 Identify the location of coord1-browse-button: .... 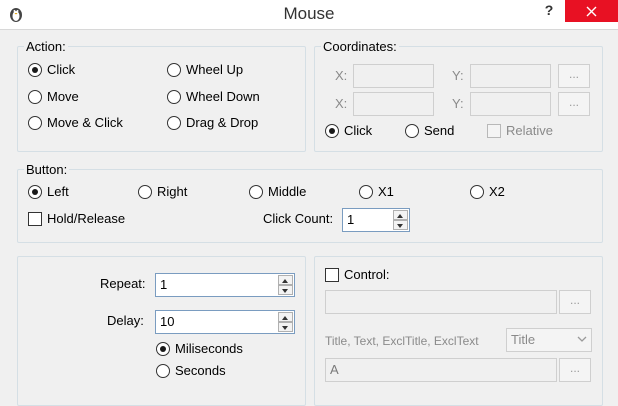
(574, 76).